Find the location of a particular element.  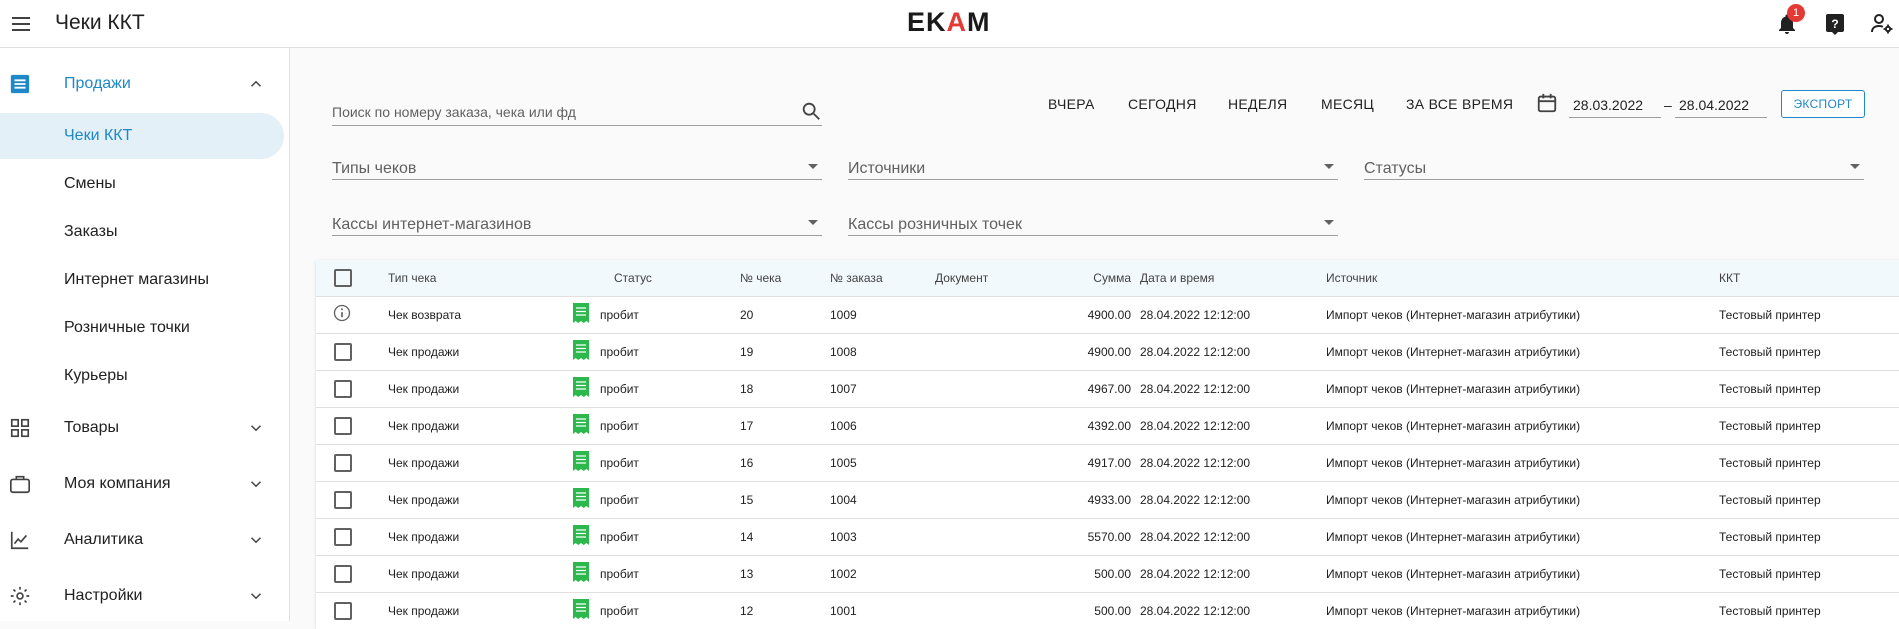

online-registers-placeholder: Кассы интернет-магазинов is located at coordinates (432, 224).